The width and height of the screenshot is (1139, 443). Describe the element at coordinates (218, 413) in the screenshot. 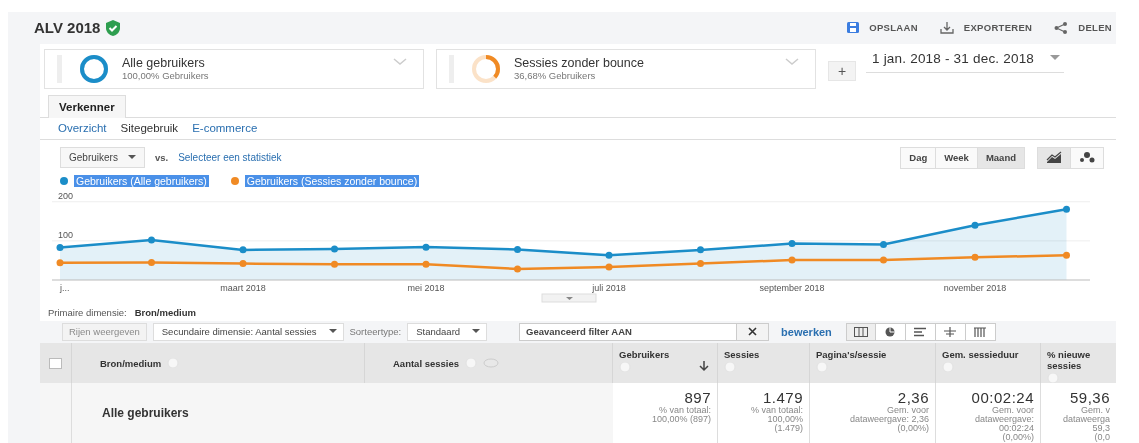

I see `row-label: Alle gebruikers` at that location.